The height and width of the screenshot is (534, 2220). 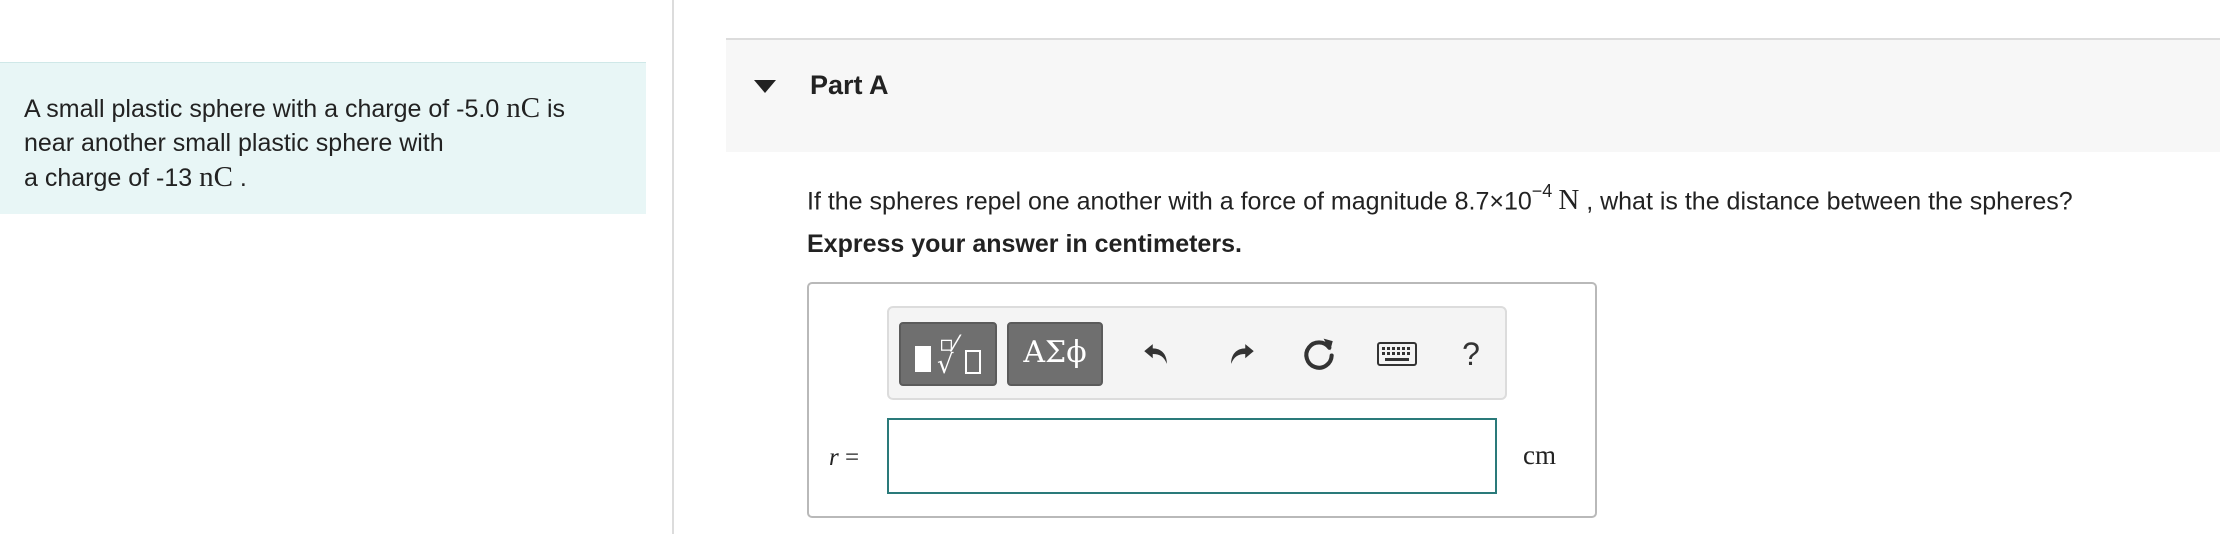 I want to click on help-button: ?, so click(x=1471, y=354).